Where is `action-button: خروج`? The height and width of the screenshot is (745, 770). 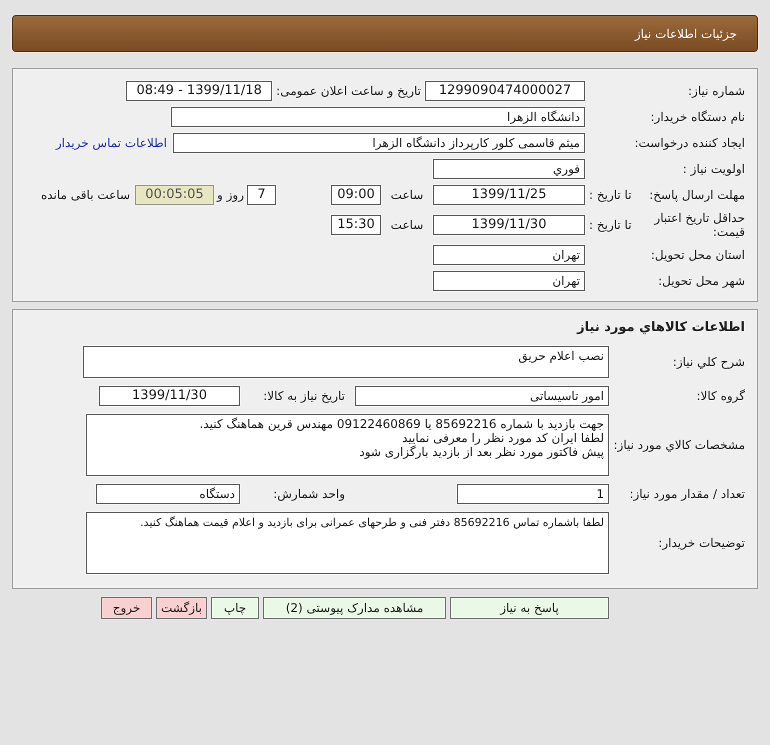 action-button: خروج is located at coordinates (126, 607).